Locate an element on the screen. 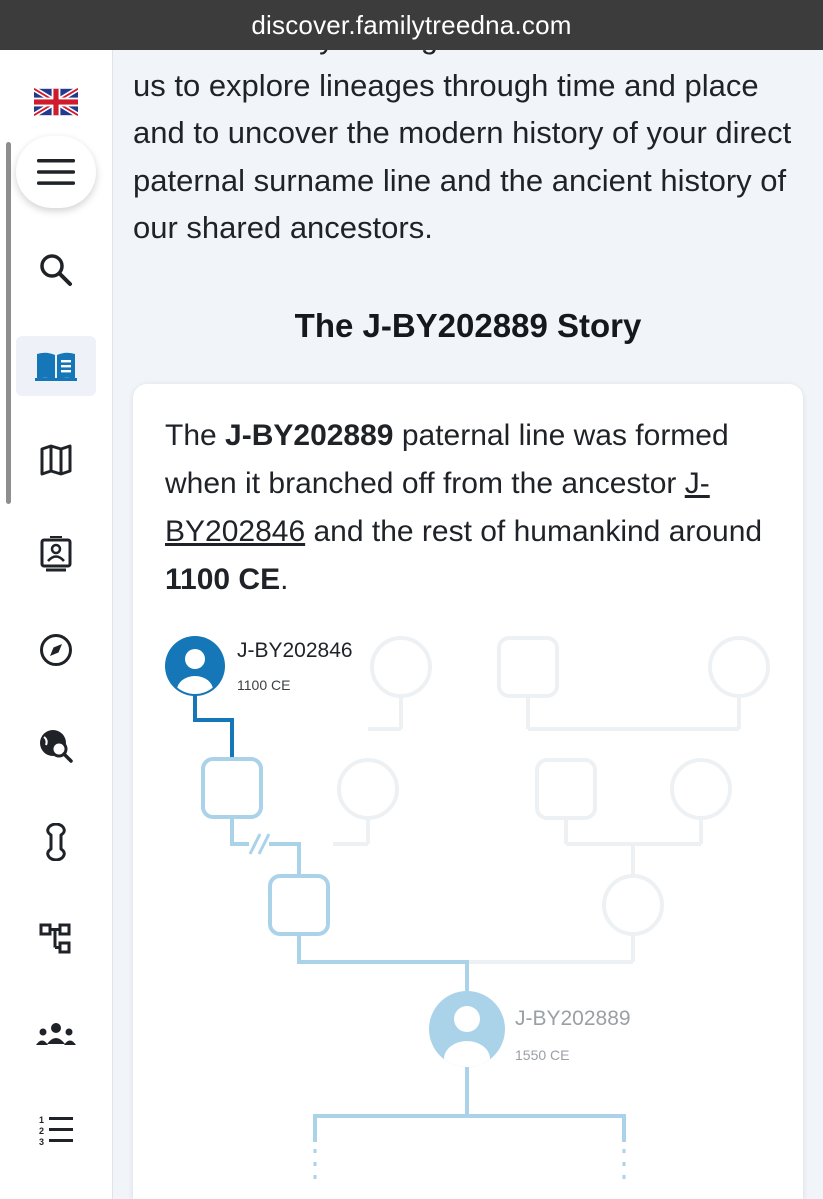 The image size is (823, 1199). globe-search-icon is located at coordinates (56, 746).